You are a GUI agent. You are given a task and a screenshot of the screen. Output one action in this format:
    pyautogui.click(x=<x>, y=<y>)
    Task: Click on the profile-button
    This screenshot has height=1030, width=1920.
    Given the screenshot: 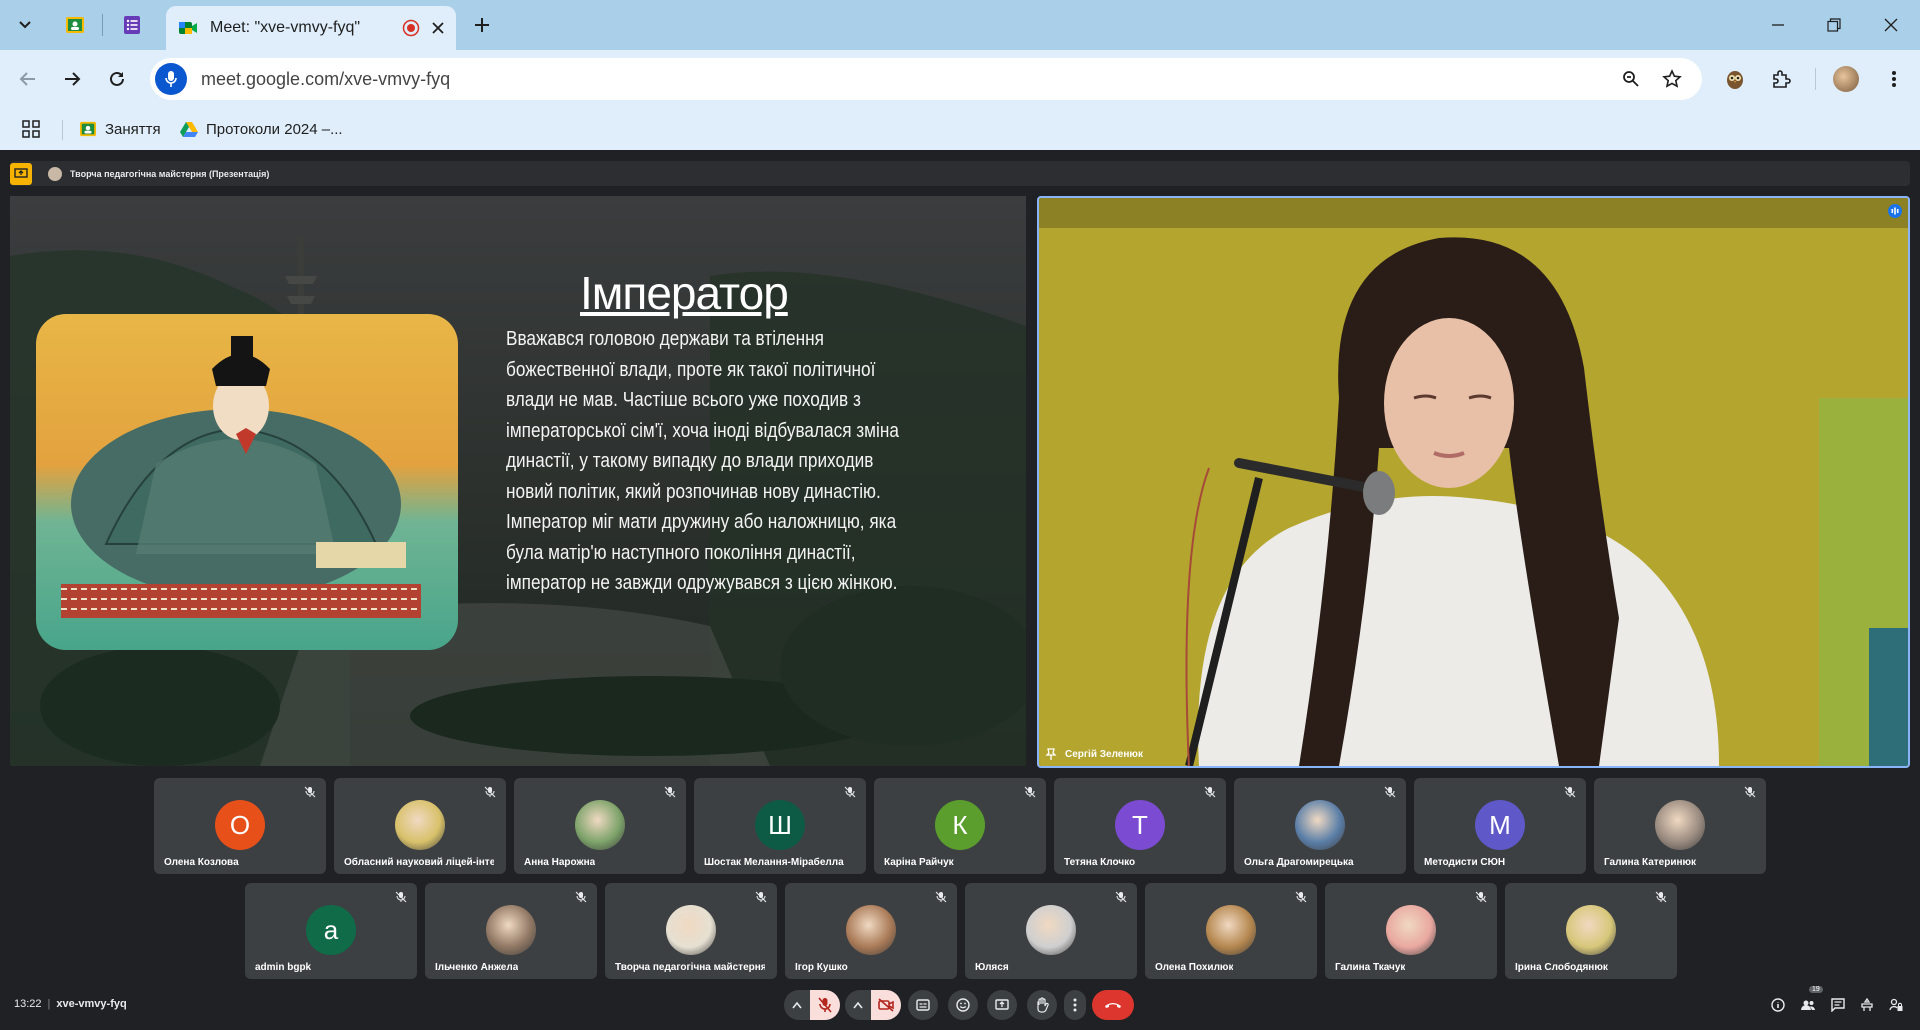 What is the action you would take?
    pyautogui.click(x=1846, y=79)
    